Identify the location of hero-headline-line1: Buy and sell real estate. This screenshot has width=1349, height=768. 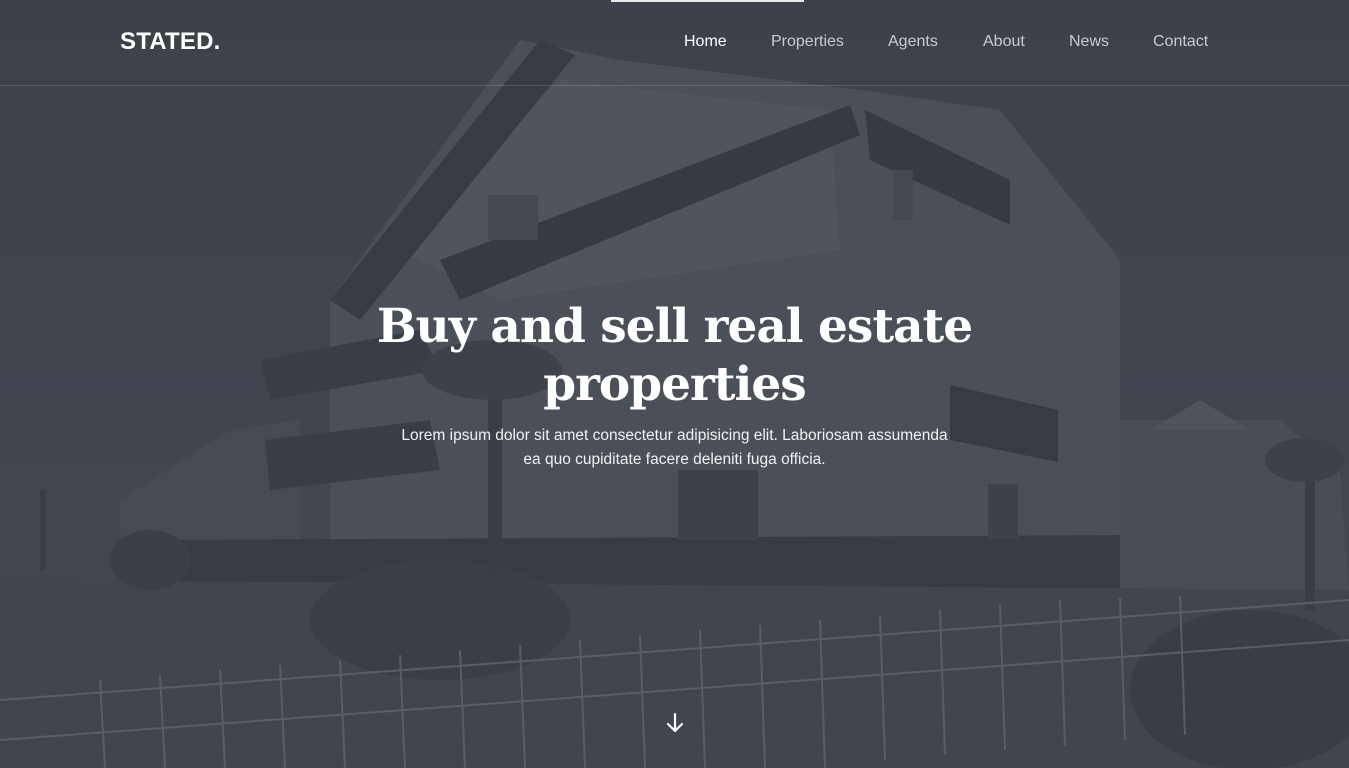
(674, 326).